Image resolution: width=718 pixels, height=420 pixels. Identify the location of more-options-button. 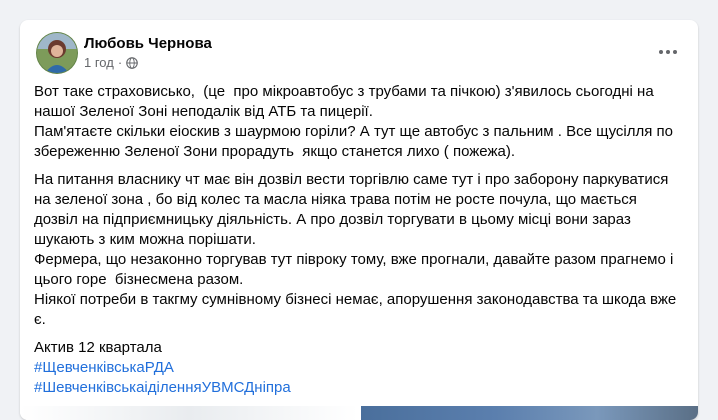
(668, 52).